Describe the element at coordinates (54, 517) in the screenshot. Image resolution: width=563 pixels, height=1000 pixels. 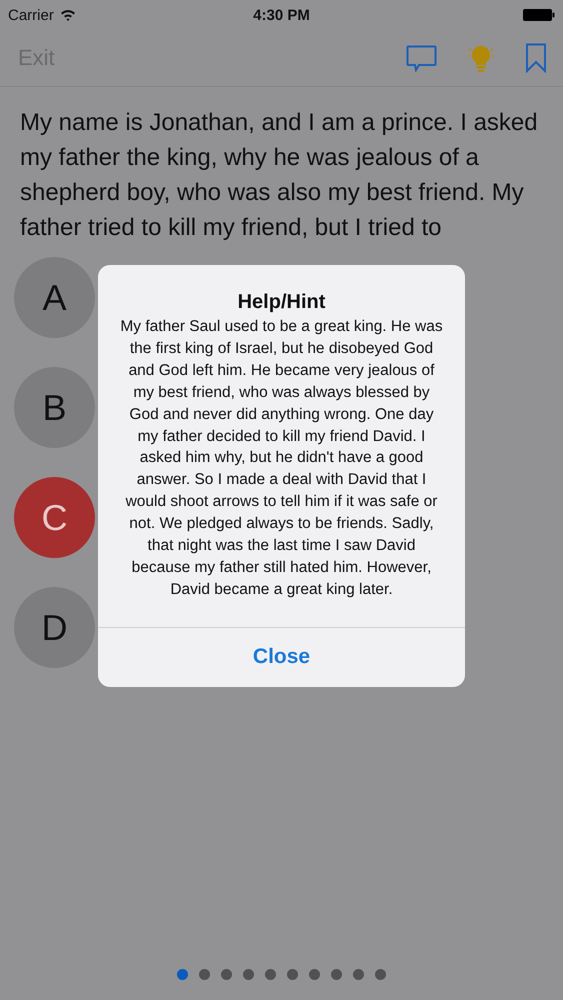
I see `answer-button: C` at that location.